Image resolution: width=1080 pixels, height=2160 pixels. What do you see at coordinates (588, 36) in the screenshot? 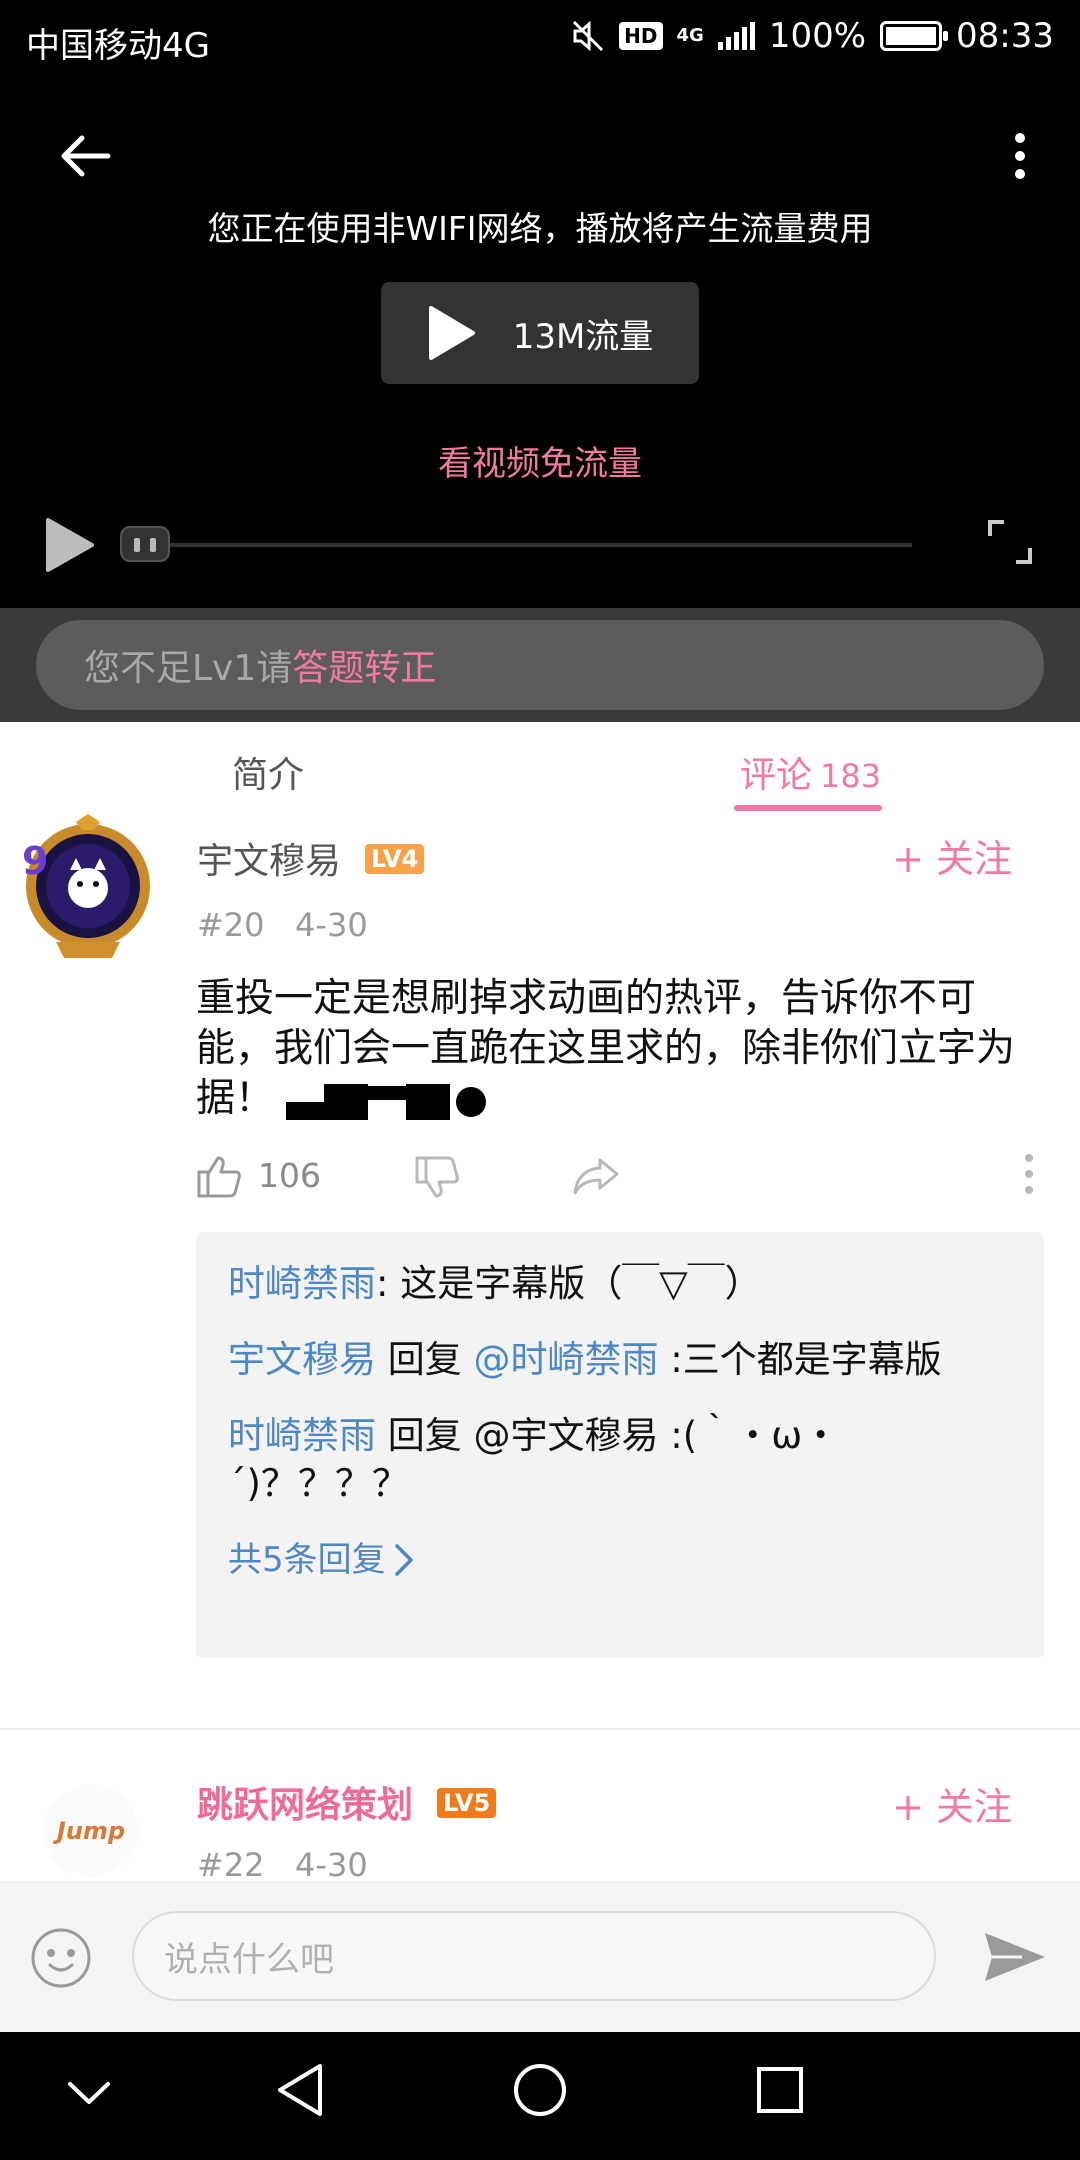
I see `mute-icon` at bounding box center [588, 36].